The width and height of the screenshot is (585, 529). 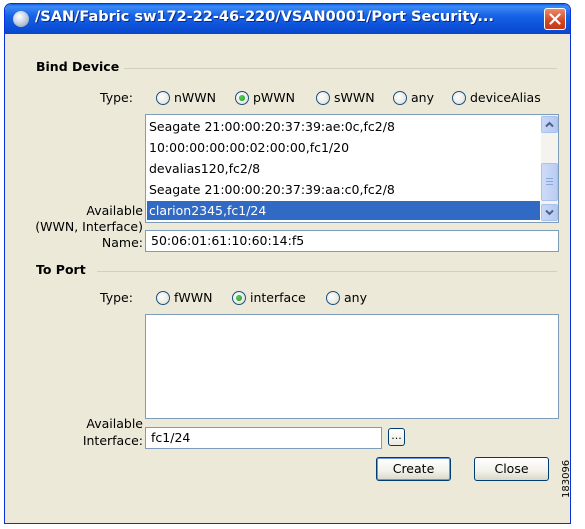 I want to click on radio-fwwn-label: fWWN, so click(x=193, y=297).